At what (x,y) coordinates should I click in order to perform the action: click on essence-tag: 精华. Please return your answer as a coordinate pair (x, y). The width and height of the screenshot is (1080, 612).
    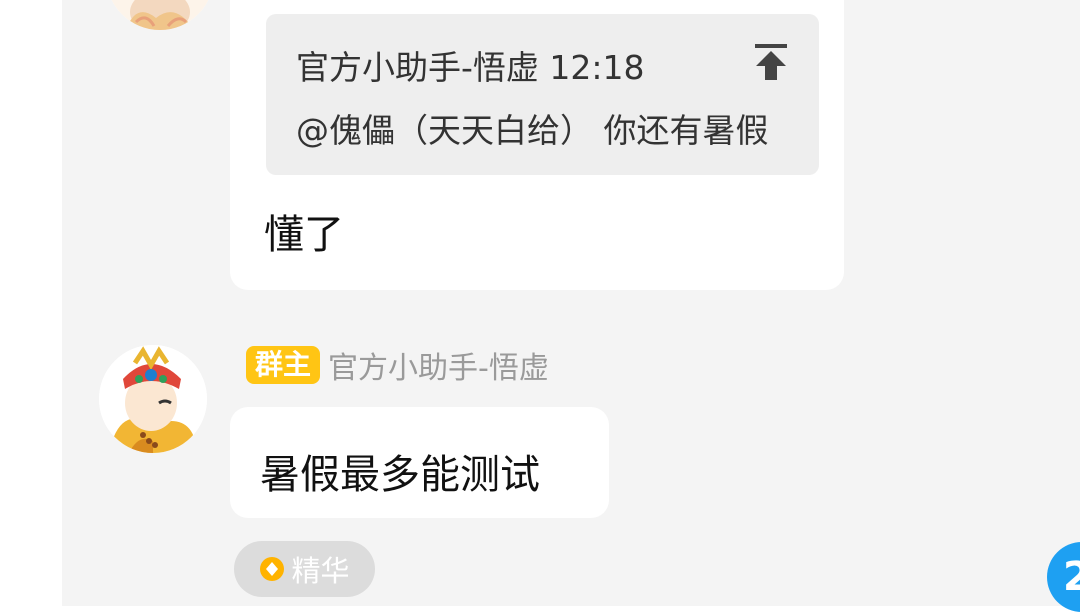
    Looking at the image, I should click on (304, 569).